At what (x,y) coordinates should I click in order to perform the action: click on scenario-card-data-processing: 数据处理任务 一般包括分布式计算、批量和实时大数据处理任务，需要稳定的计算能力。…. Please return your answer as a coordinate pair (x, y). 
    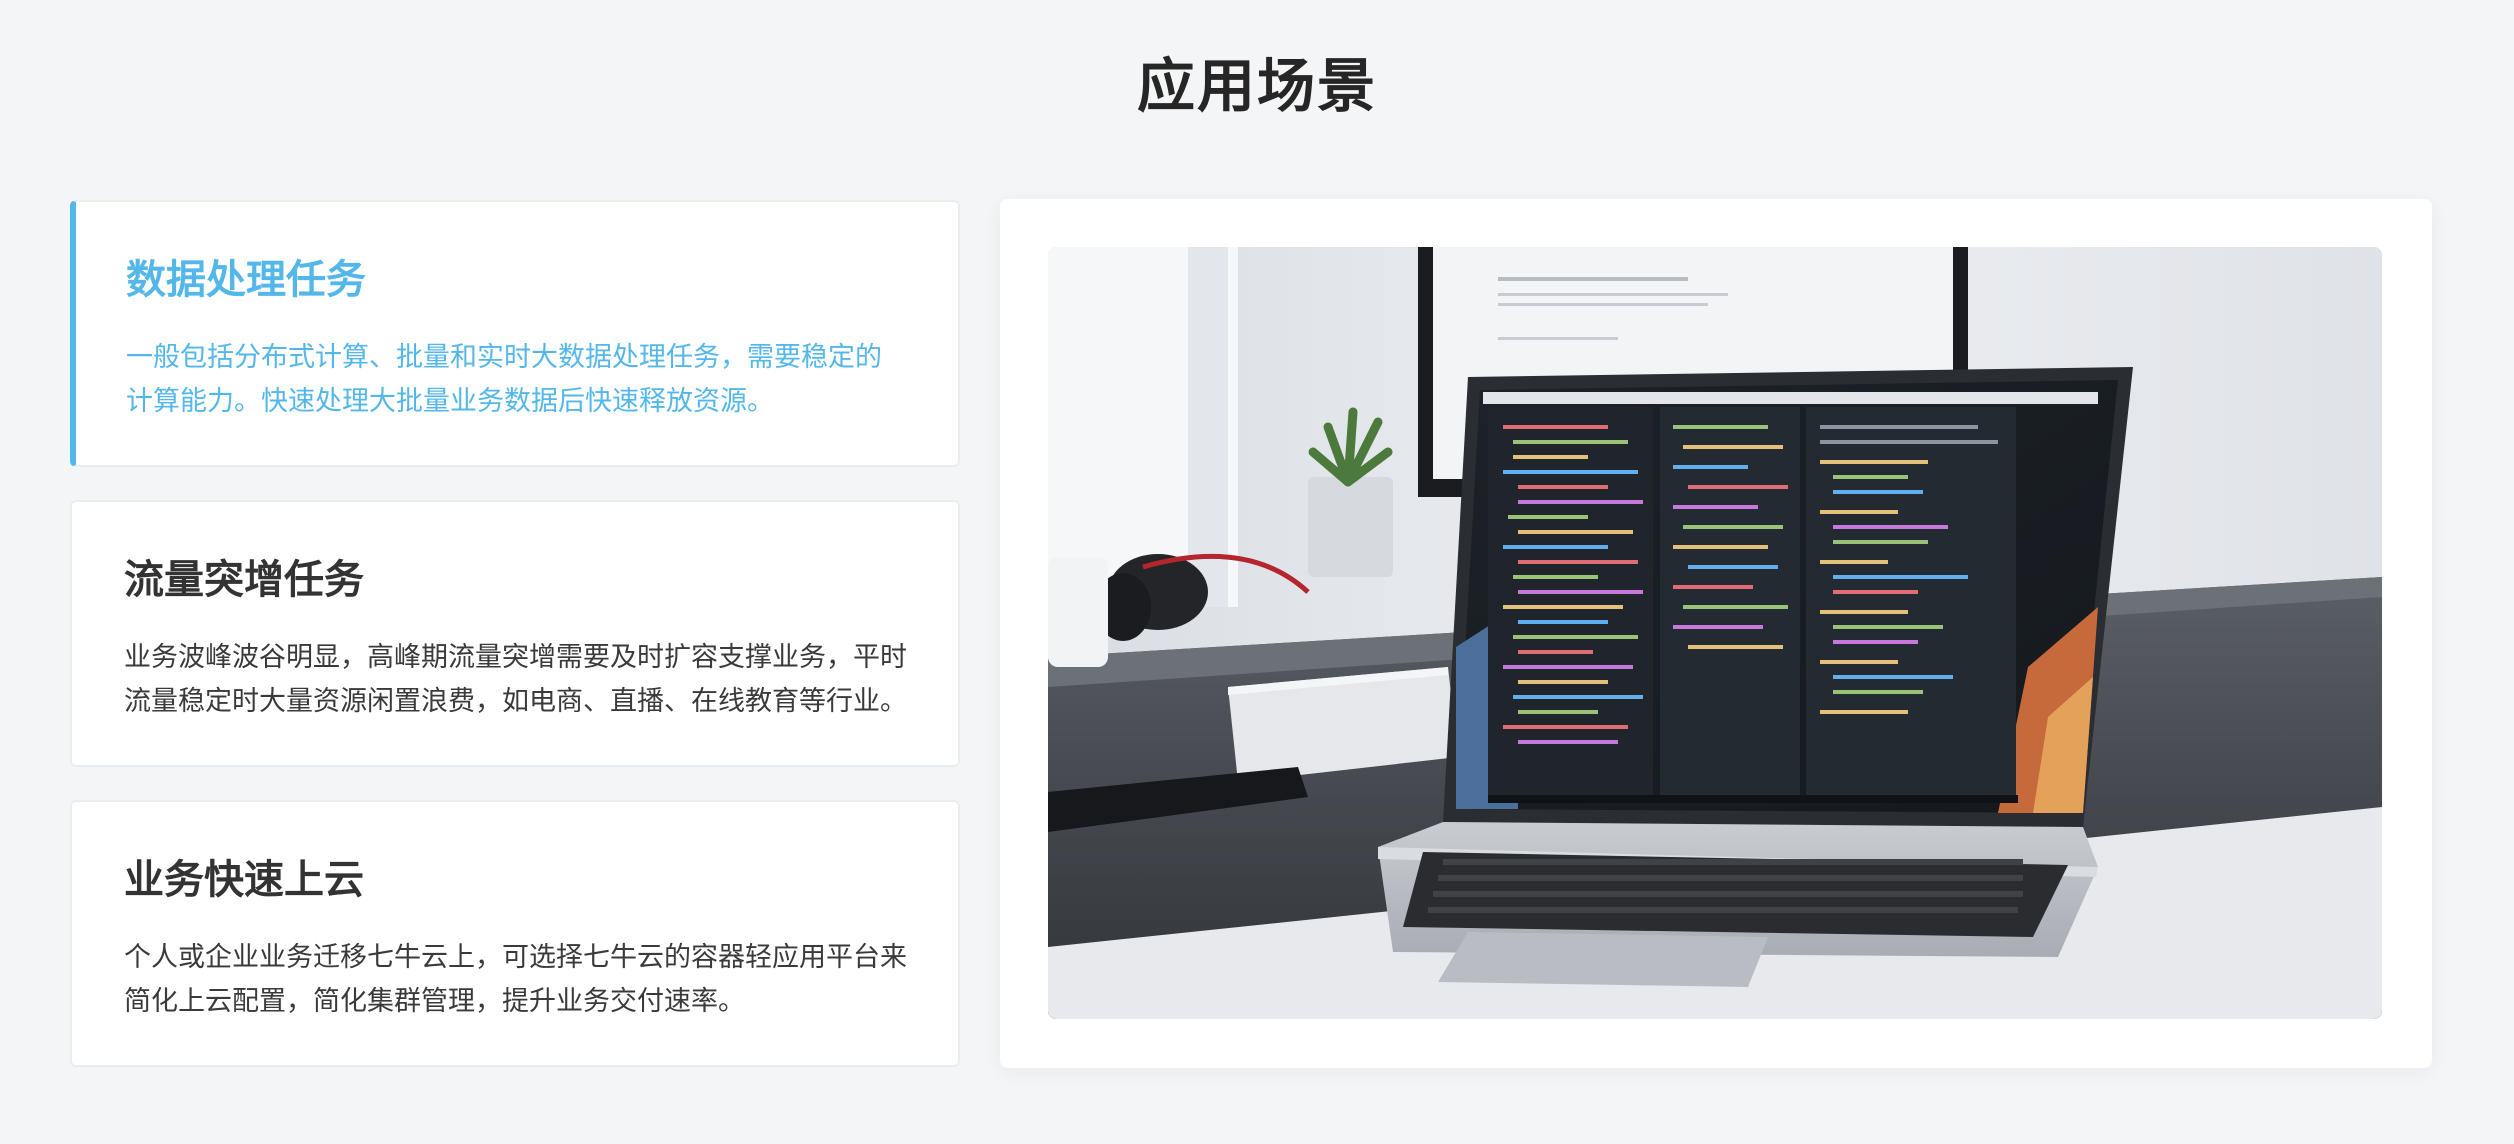
    Looking at the image, I should click on (515, 333).